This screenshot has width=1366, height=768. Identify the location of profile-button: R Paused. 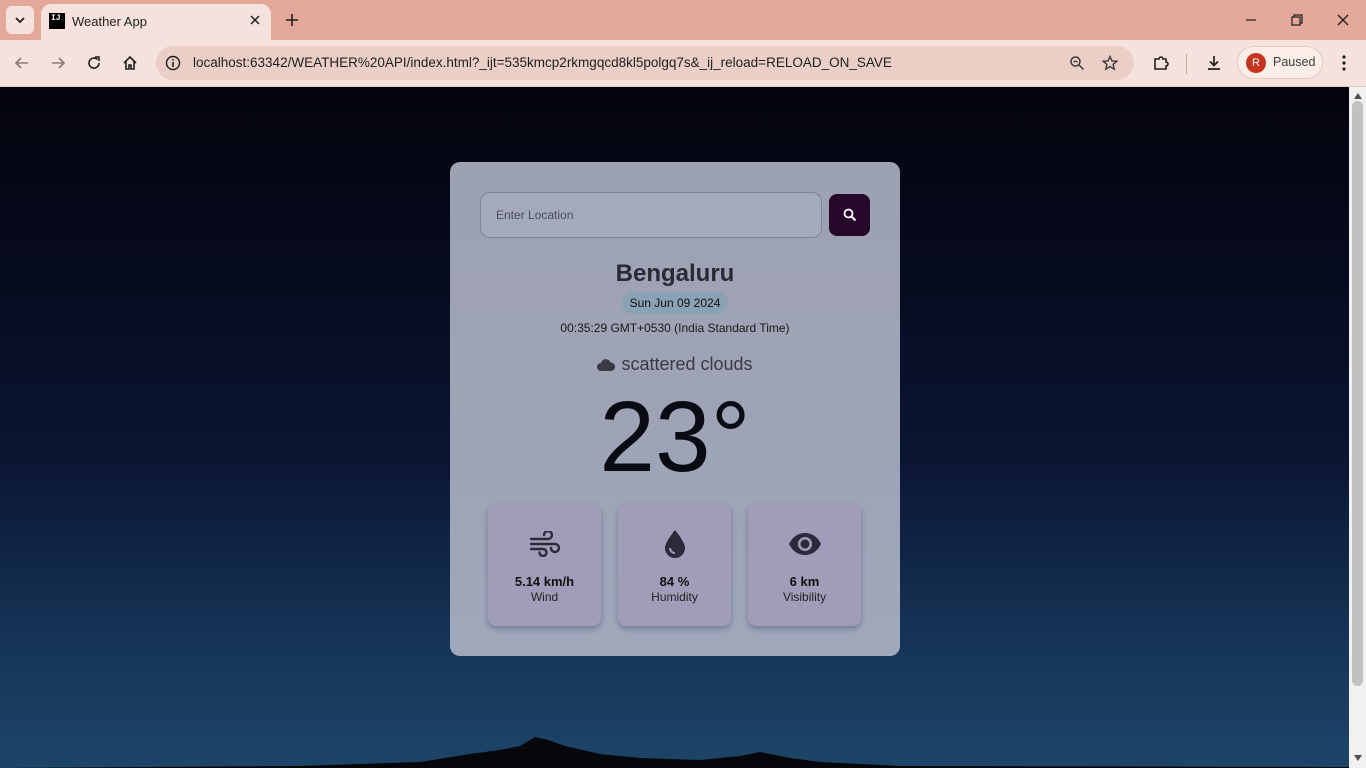
(1280, 62).